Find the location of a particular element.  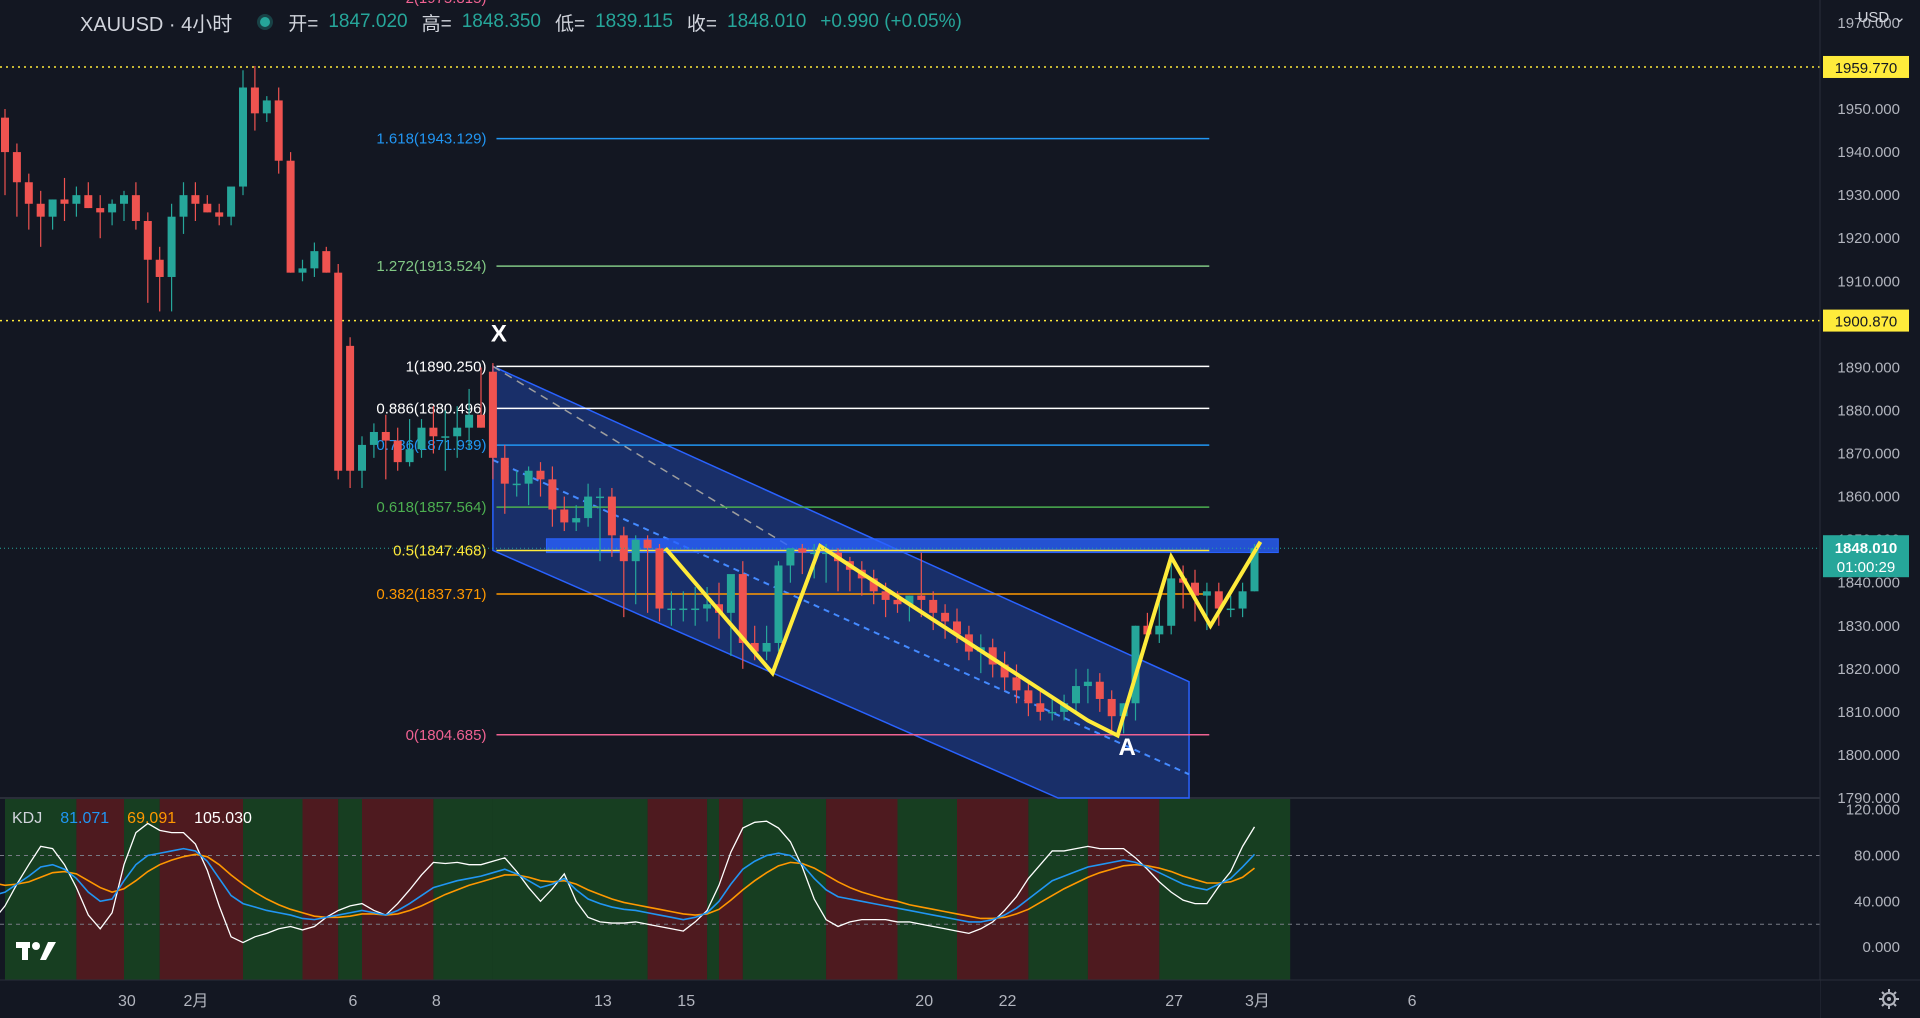

time-tick-label: 2月 is located at coordinates (195, 1001).